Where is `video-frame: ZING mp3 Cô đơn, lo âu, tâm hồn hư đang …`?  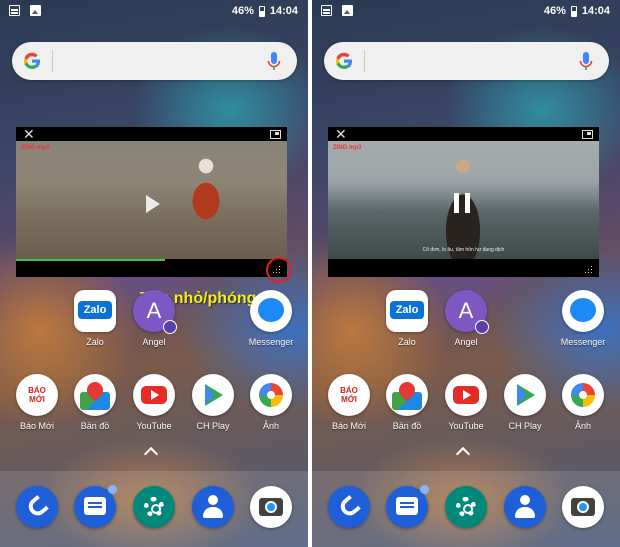
video-frame: ZING mp3 Cô đơn, lo âu, tâm hồn hư đang … is located at coordinates (463, 200).